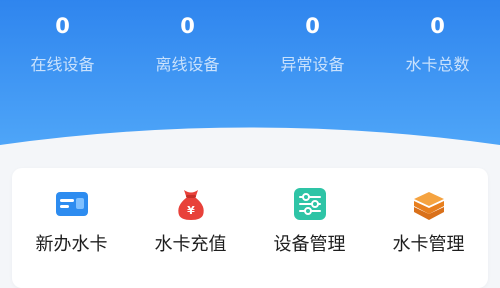  What do you see at coordinates (437, 64) in the screenshot?
I see `stat-label: 水卡总数` at bounding box center [437, 64].